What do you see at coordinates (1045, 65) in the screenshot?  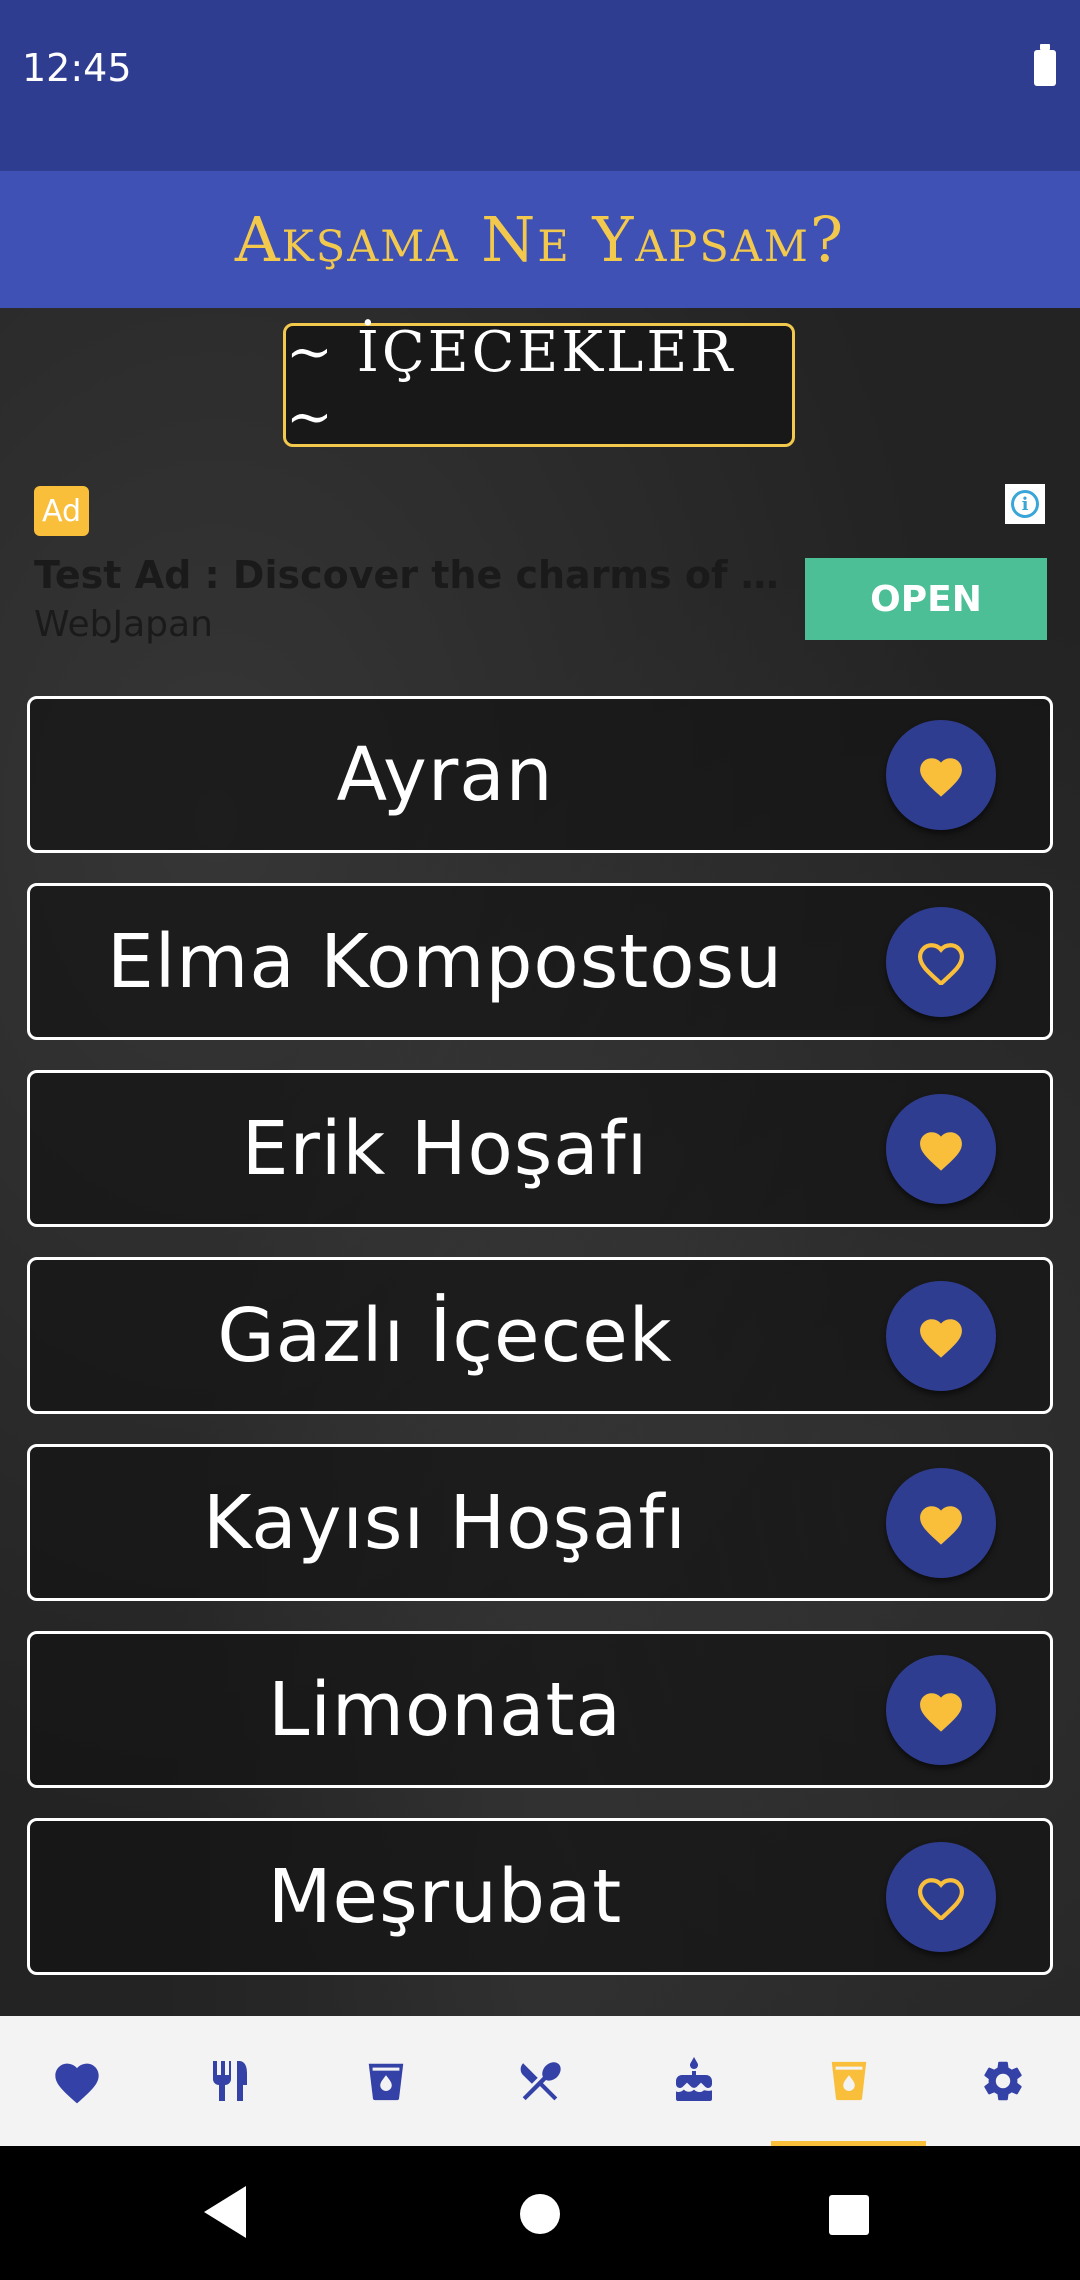 I see `battery-icon` at bounding box center [1045, 65].